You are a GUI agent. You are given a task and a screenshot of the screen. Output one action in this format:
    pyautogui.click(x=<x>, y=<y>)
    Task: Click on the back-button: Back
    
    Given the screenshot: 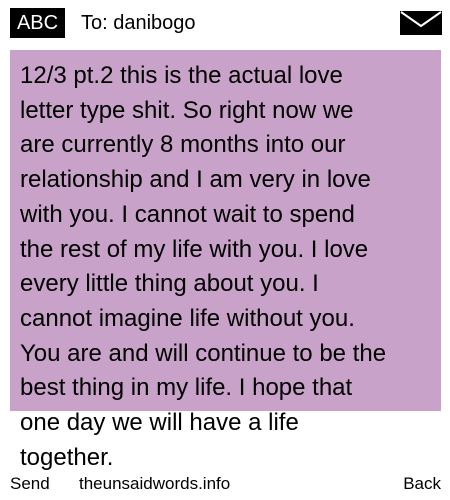 What is the action you would take?
    pyautogui.click(x=422, y=484)
    